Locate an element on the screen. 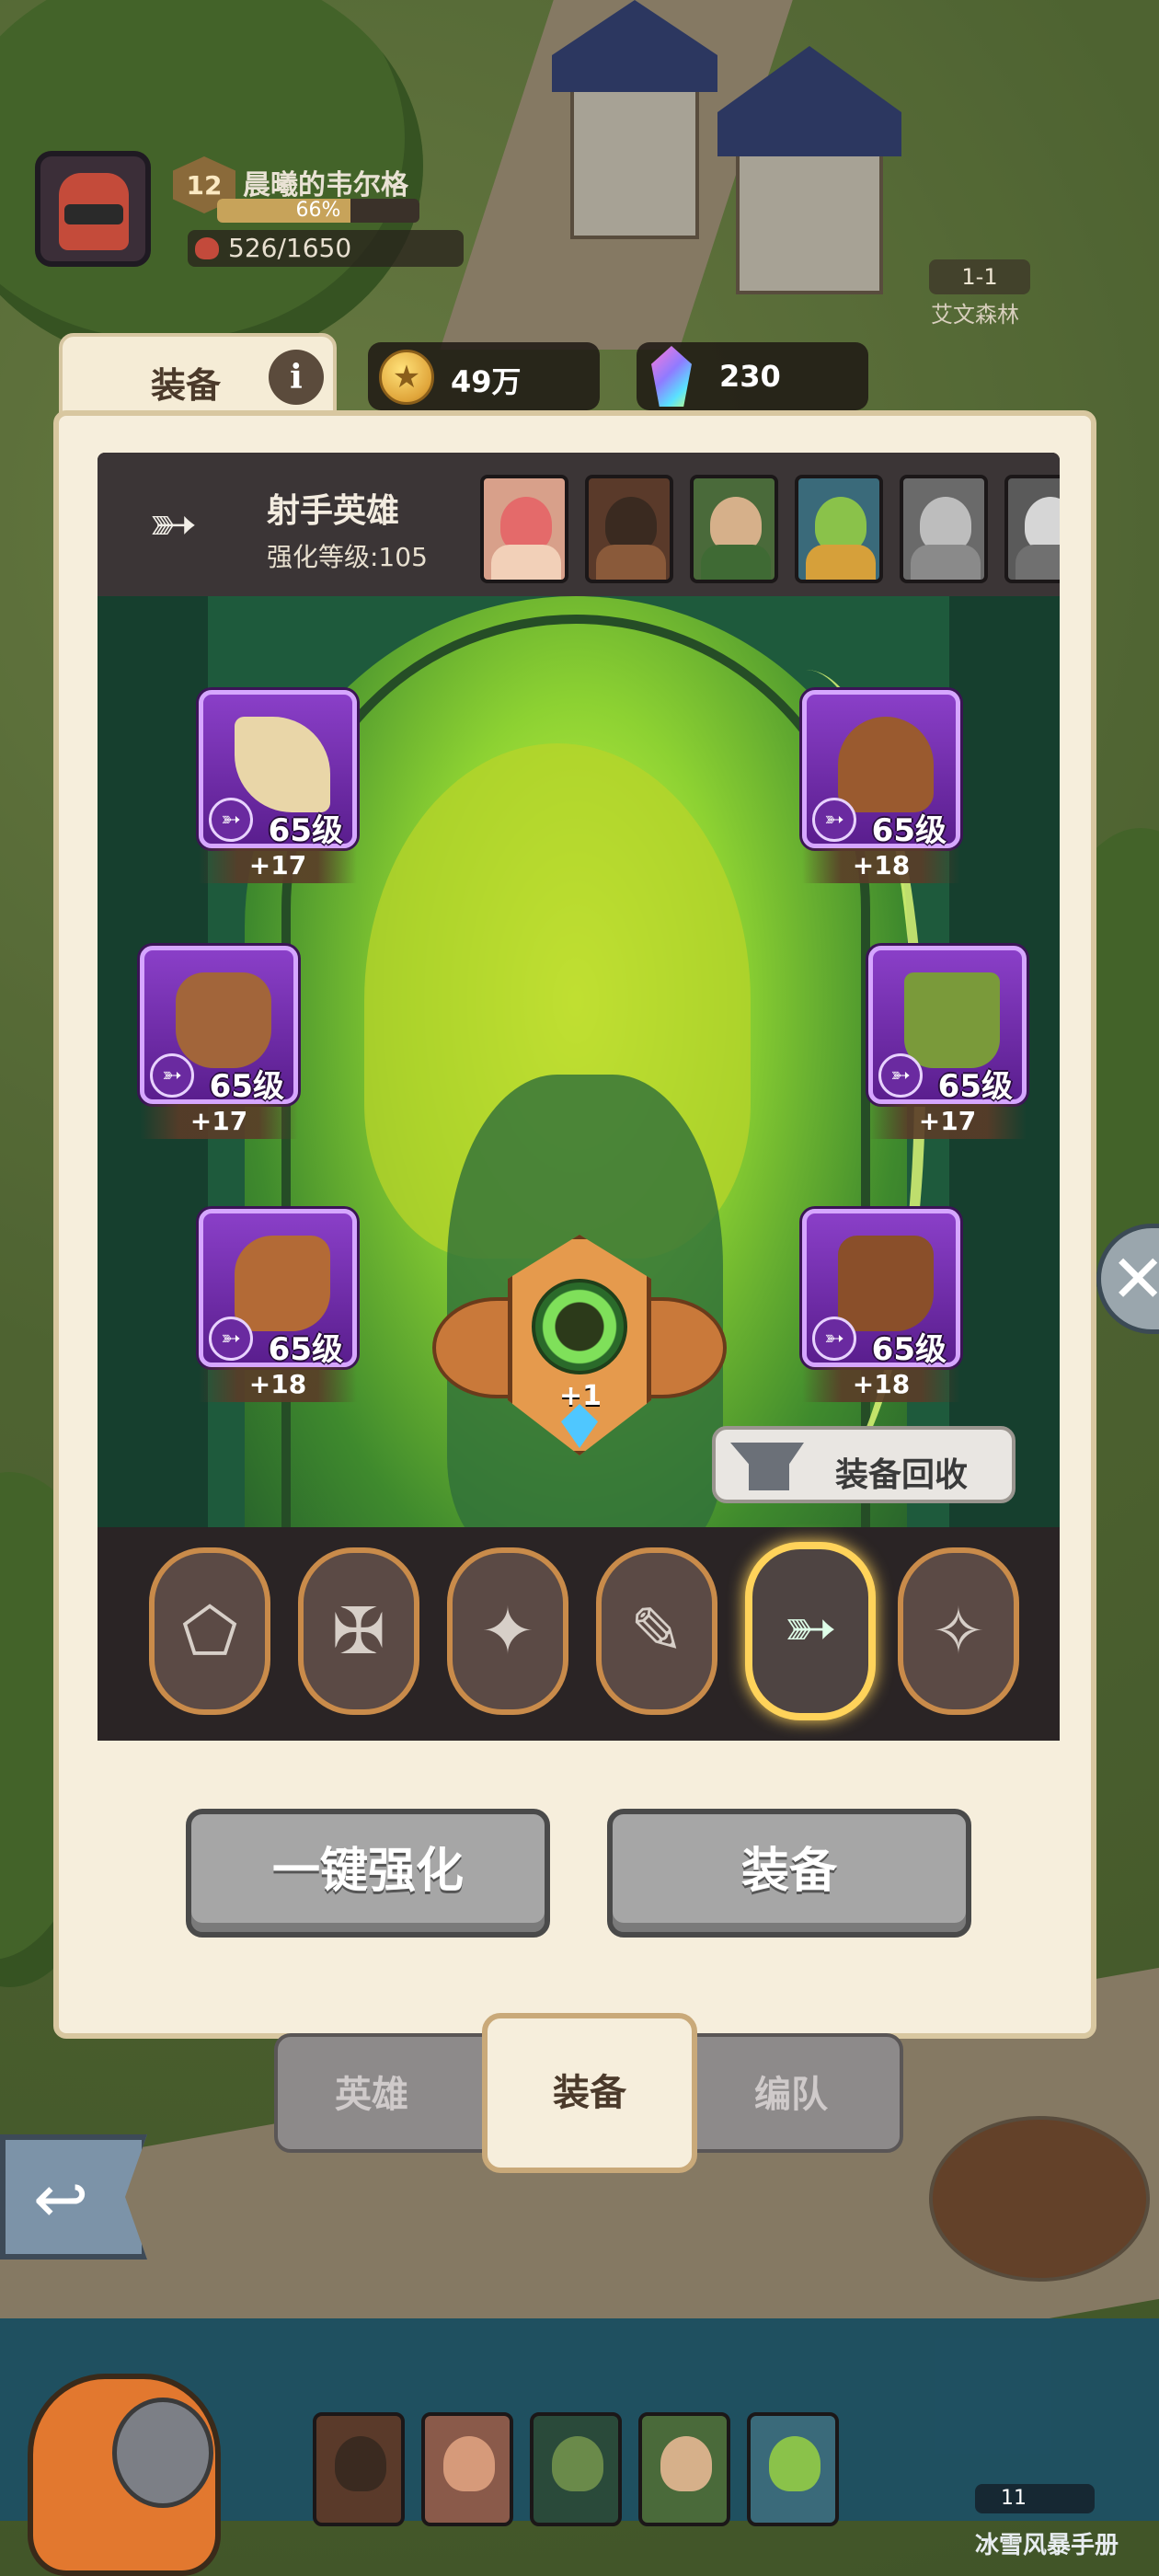 Image resolution: width=1159 pixels, height=2576 pixels. enhance-all-button: 一键强化 is located at coordinates (368, 1873).